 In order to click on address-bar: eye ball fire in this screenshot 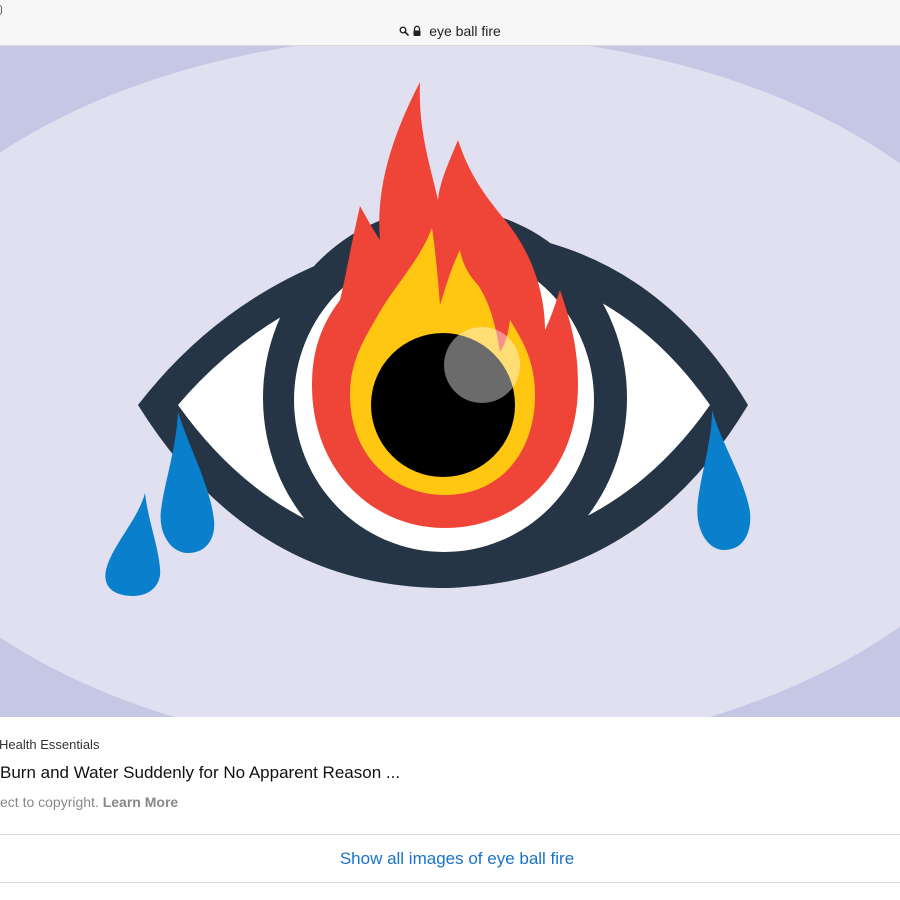, I will do `click(450, 23)`.